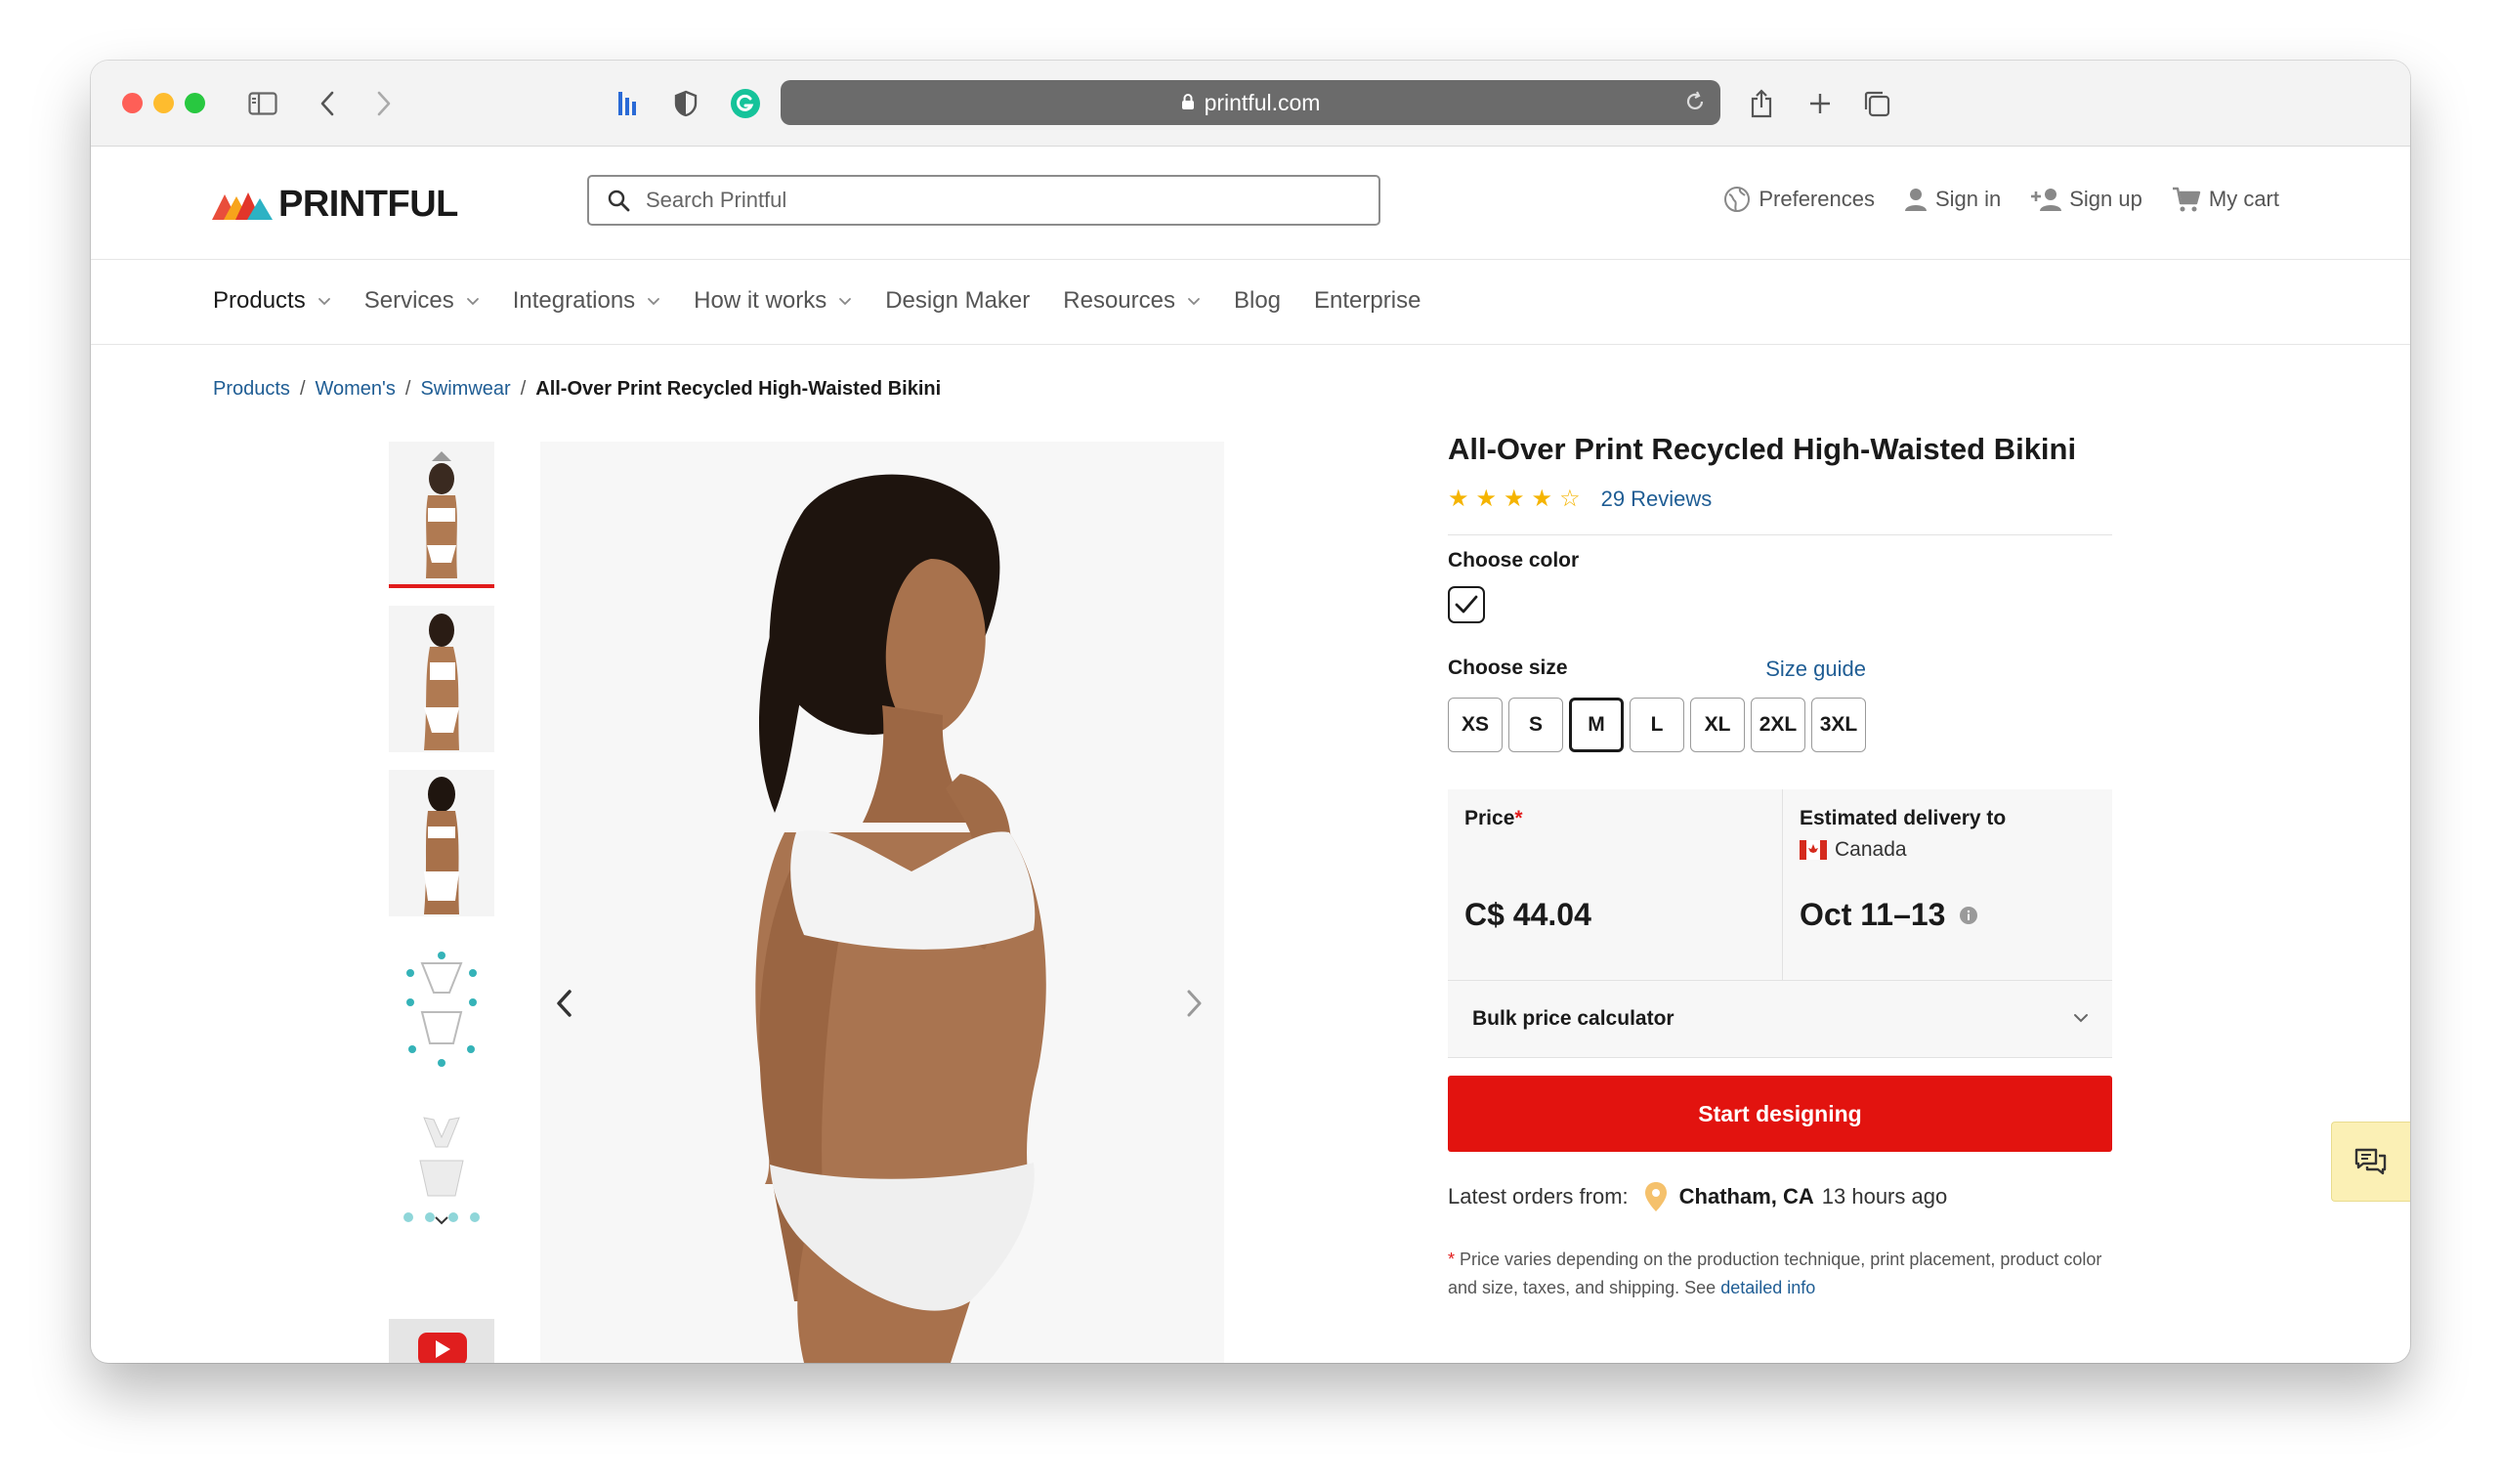 Image resolution: width=2501 pixels, height=1484 pixels. Describe the element at coordinates (1657, 725) in the screenshot. I see `size-option-l: L` at that location.